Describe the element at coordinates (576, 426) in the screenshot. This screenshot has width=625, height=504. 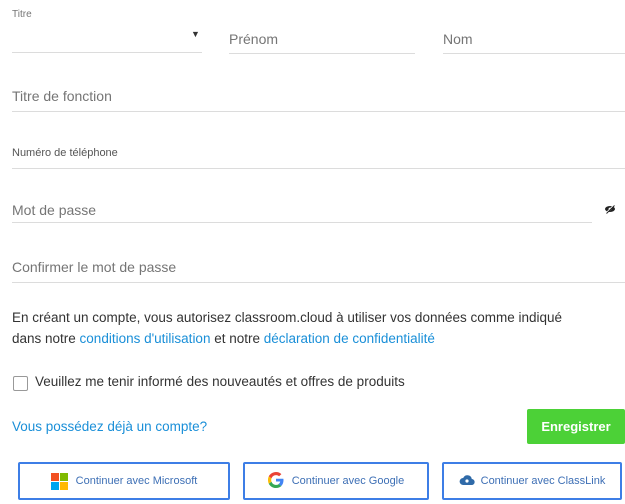
I see `register-button: Enregistrer` at that location.